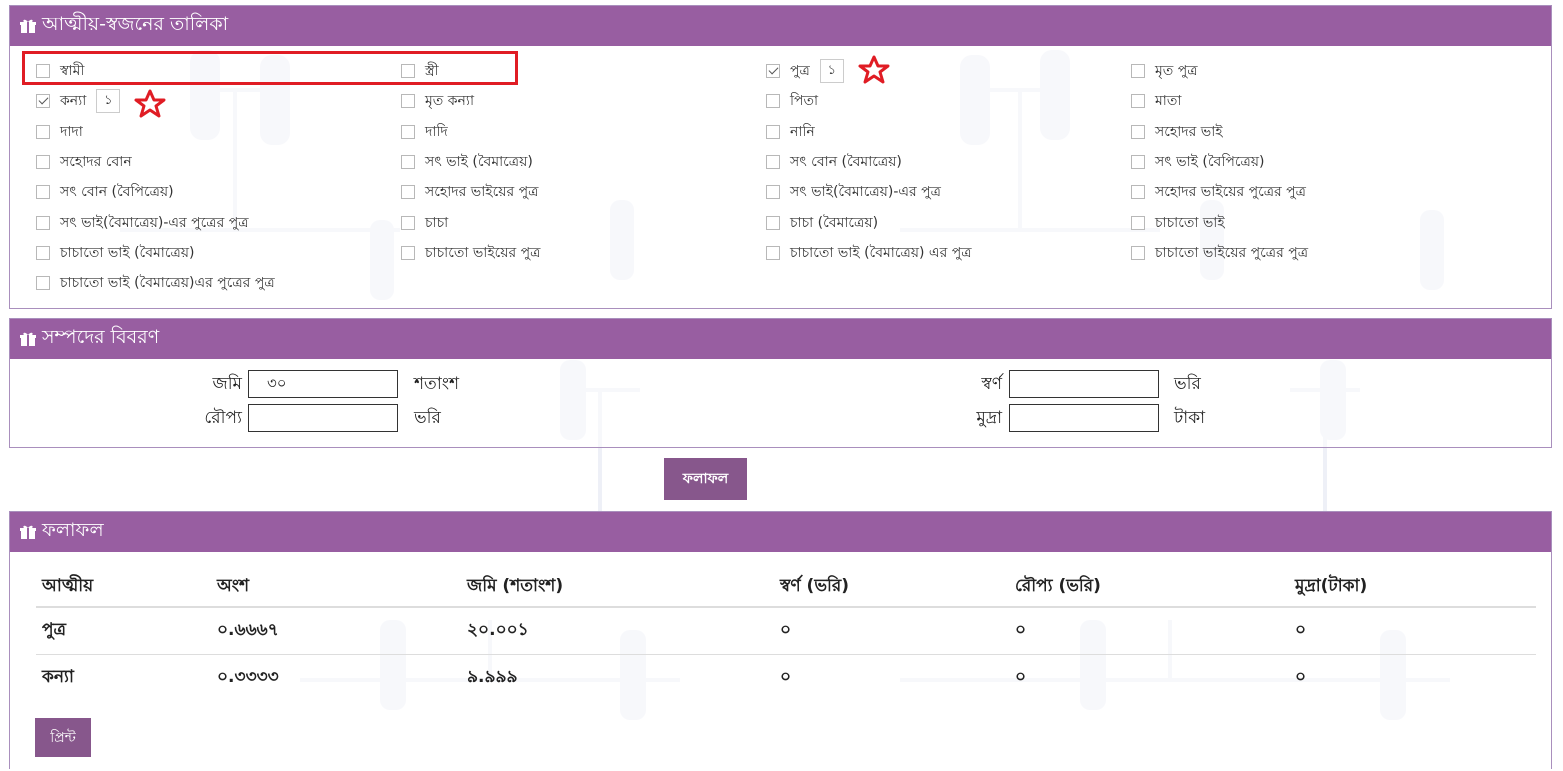 This screenshot has width=1563, height=771. I want to click on silver-input, so click(323, 418).